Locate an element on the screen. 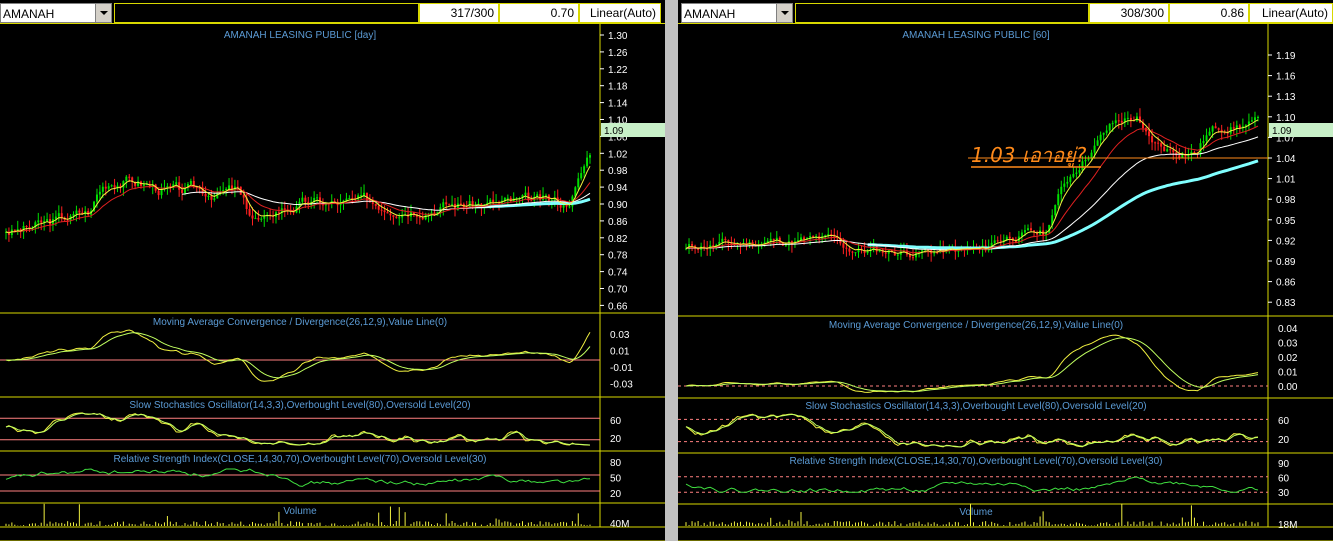 The image size is (1333, 541). macd-tick-label: 0.03 is located at coordinates (620, 335).